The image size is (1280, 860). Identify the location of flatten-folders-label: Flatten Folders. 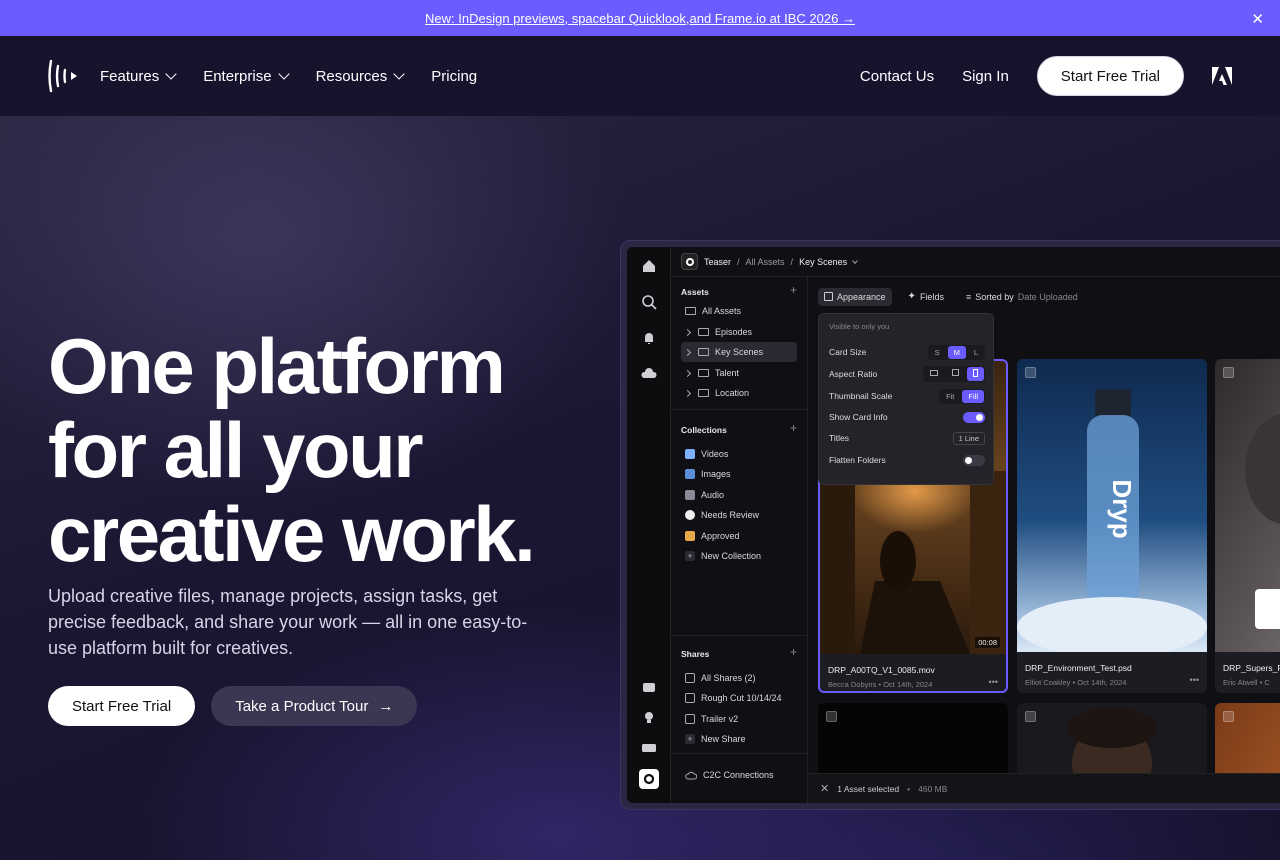
(857, 460).